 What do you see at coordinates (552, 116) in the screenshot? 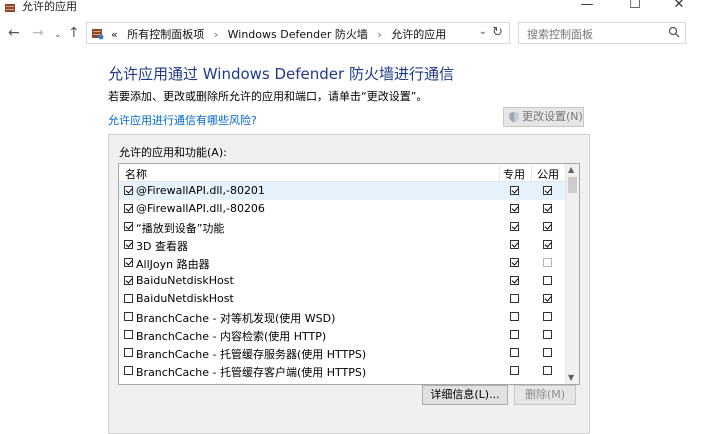
I see `change-settings-label: 更改设置(N)` at bounding box center [552, 116].